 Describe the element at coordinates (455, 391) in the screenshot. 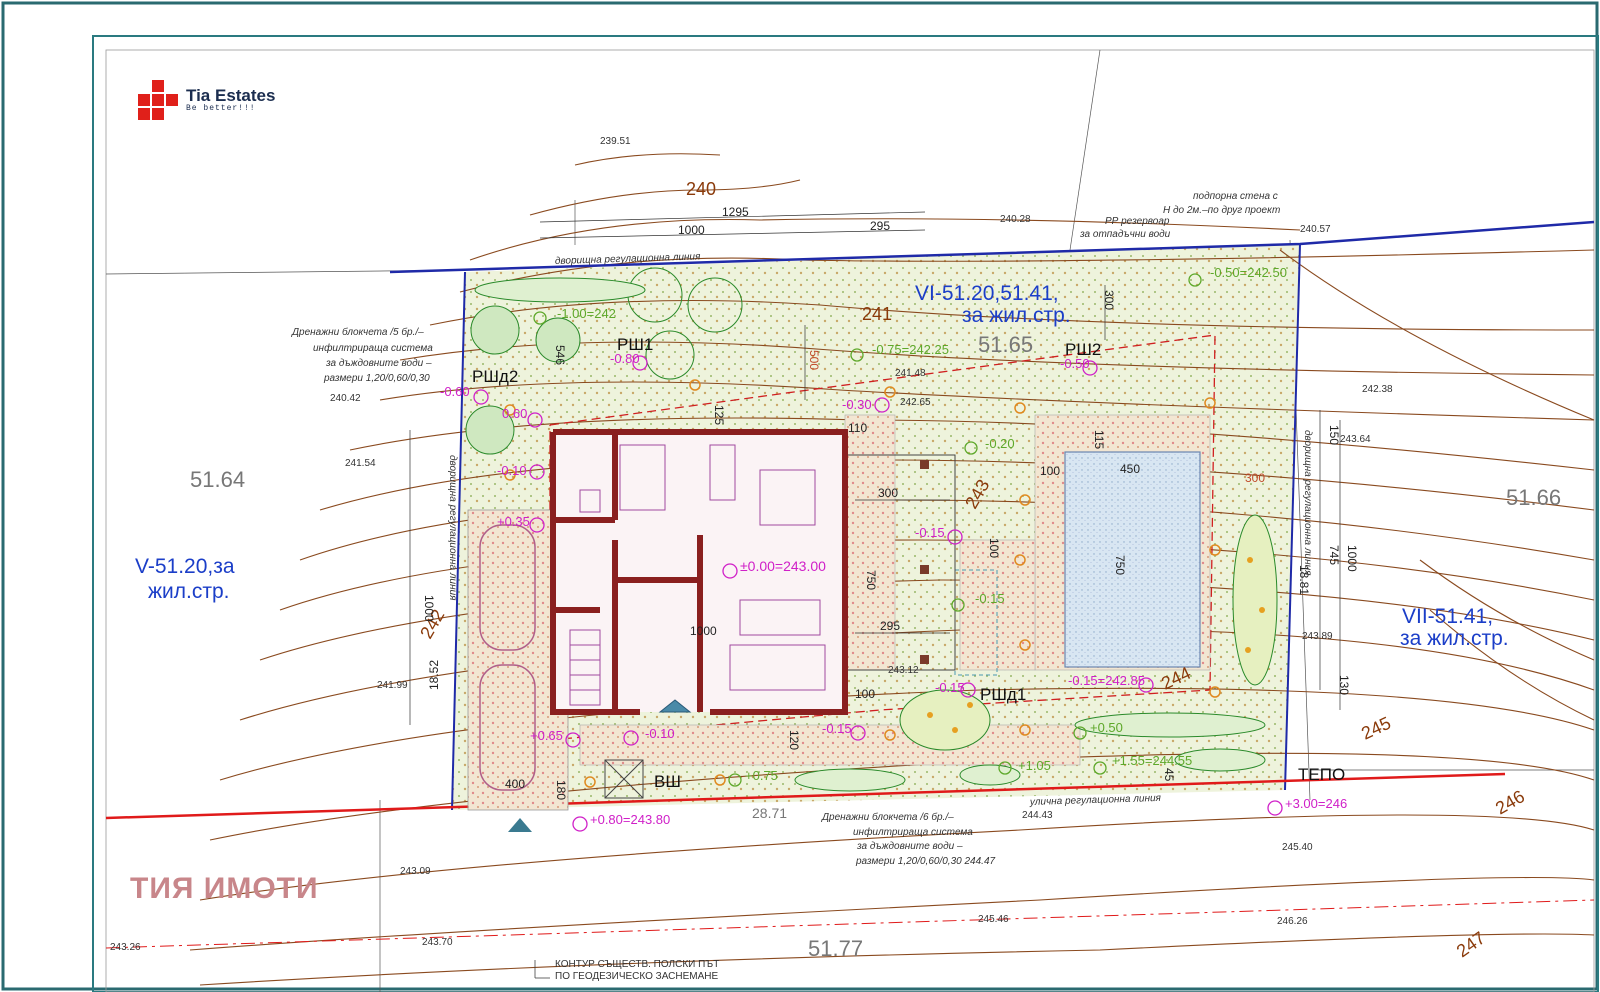

I see `level-mark: -0.60` at that location.